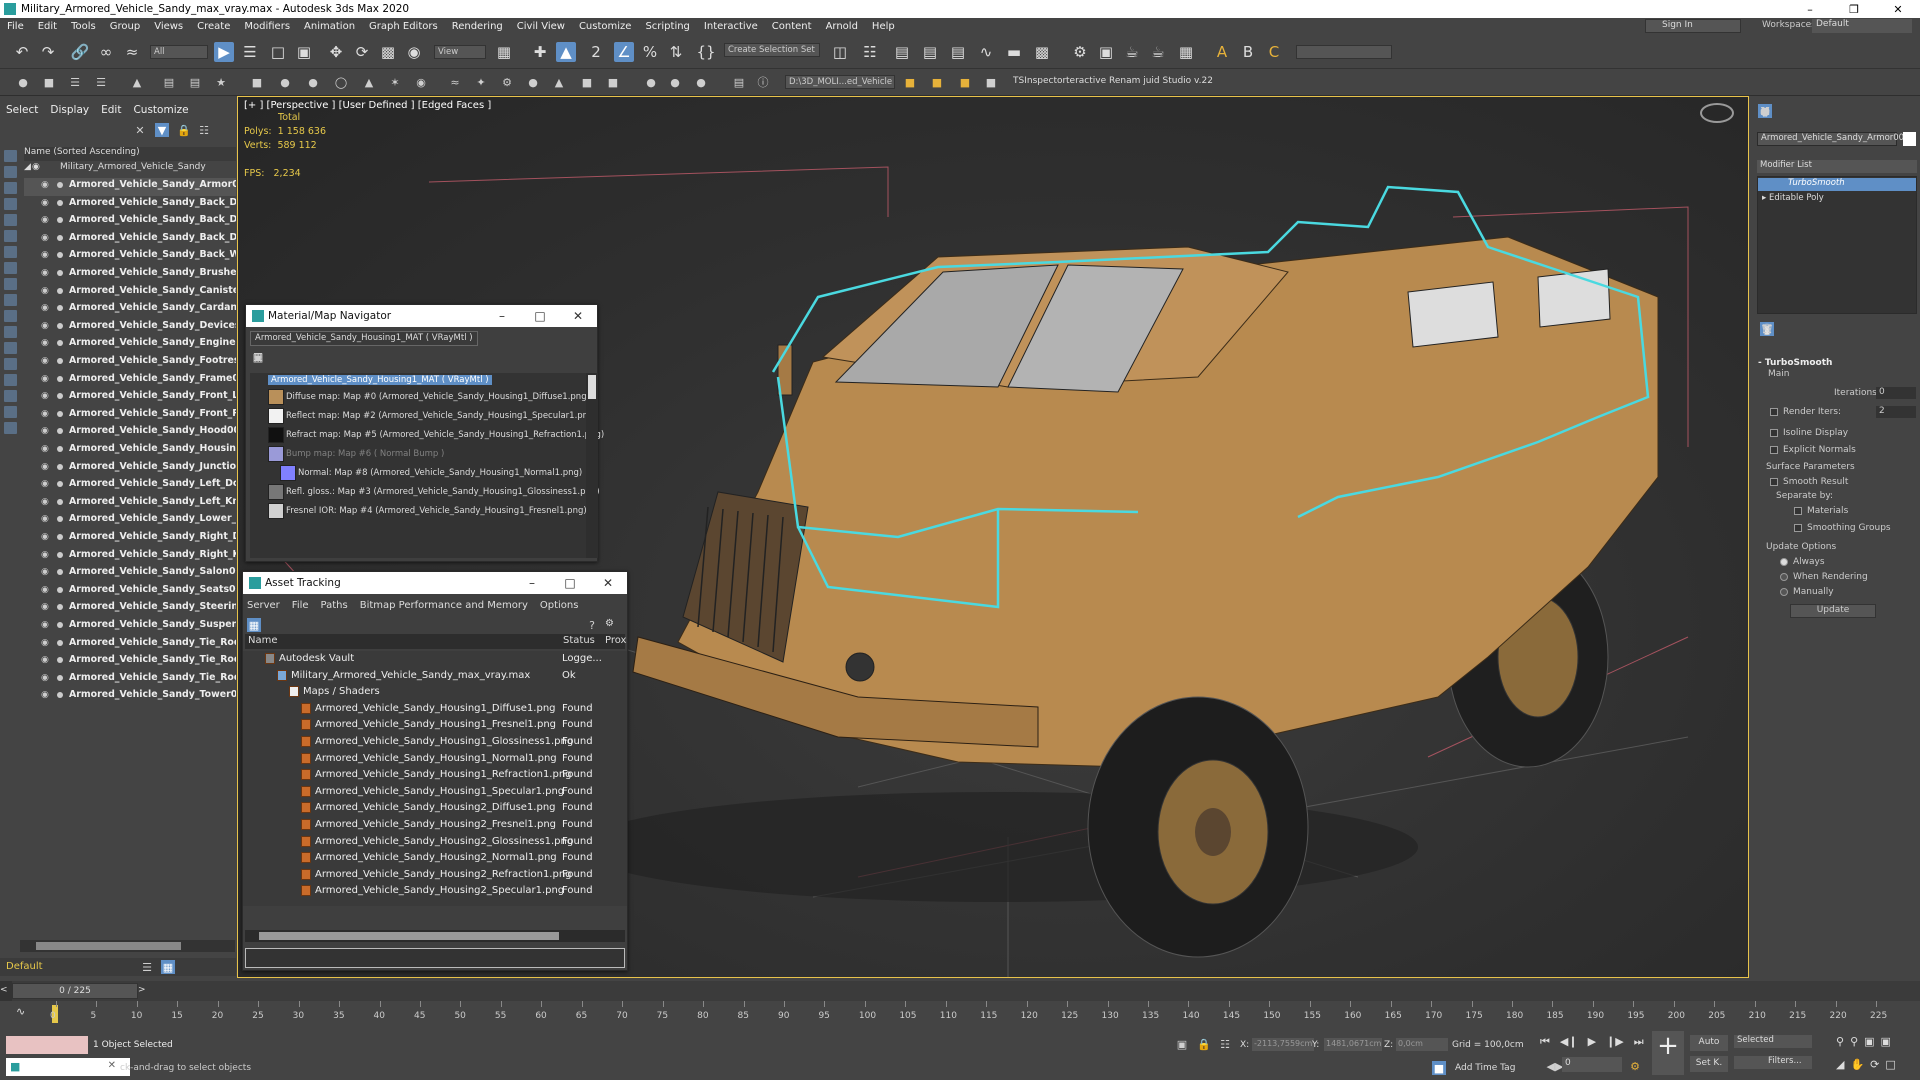 The image size is (1920, 1080). Describe the element at coordinates (1693, 26) in the screenshot. I see `sign-in-dropdown: Sign In` at that location.